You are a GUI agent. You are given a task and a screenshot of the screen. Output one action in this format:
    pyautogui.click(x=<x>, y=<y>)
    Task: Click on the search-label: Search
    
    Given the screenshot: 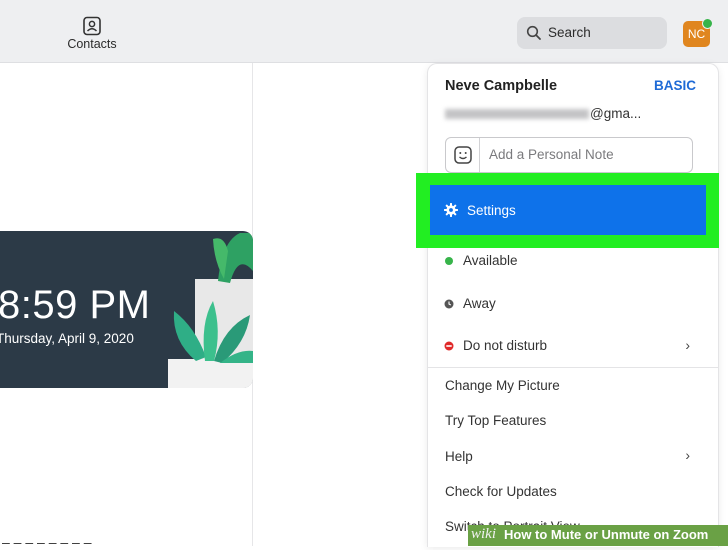 What is the action you would take?
    pyautogui.click(x=569, y=32)
    